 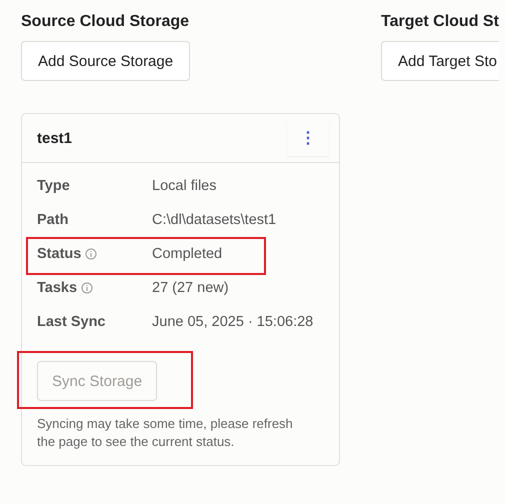 What do you see at coordinates (190, 288) in the screenshot?
I see `detail-value: 27 (27 new)` at bounding box center [190, 288].